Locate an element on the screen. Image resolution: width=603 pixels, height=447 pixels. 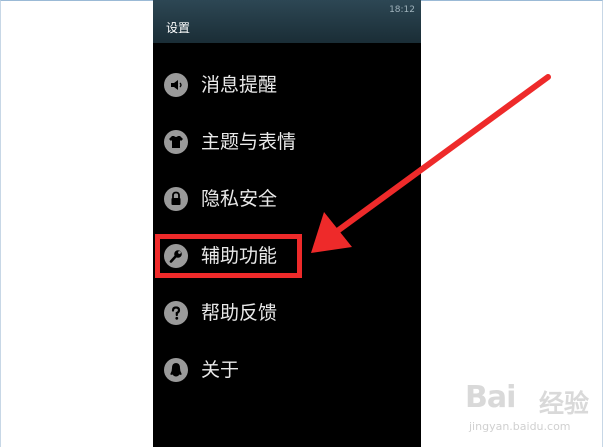
menu-item-label: 主题与表情 is located at coordinates (249, 142).